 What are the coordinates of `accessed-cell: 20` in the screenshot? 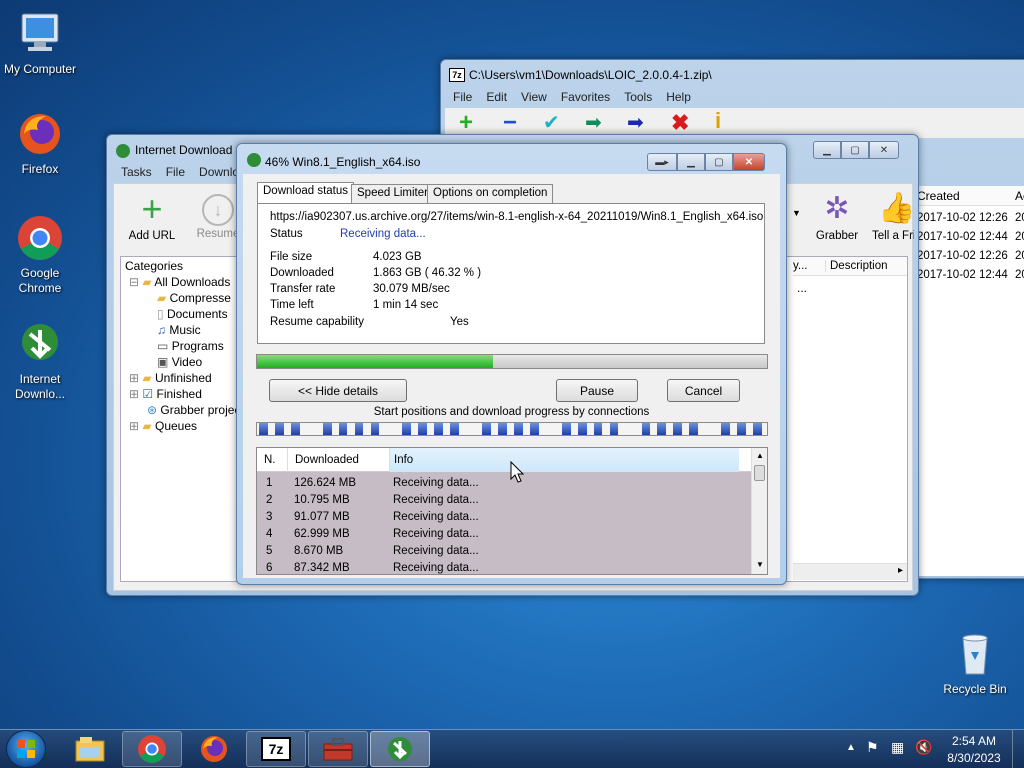 It's located at (1019, 256).